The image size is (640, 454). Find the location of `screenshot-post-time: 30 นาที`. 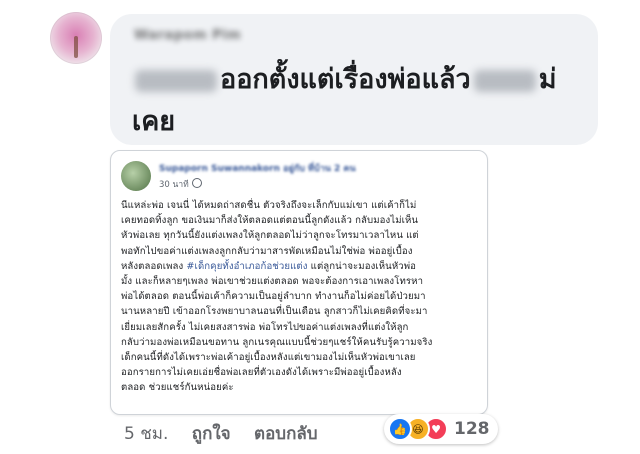

screenshot-post-time: 30 นาที is located at coordinates (180, 184).